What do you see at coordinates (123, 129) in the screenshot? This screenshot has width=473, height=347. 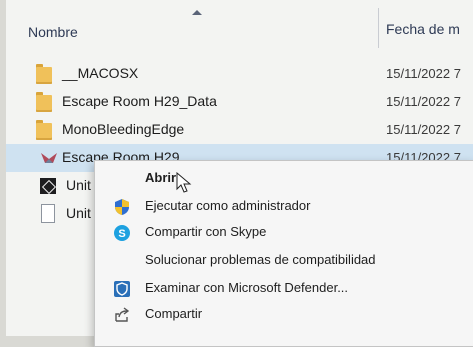 I see `file-name: MonoBleedingEdge` at bounding box center [123, 129].